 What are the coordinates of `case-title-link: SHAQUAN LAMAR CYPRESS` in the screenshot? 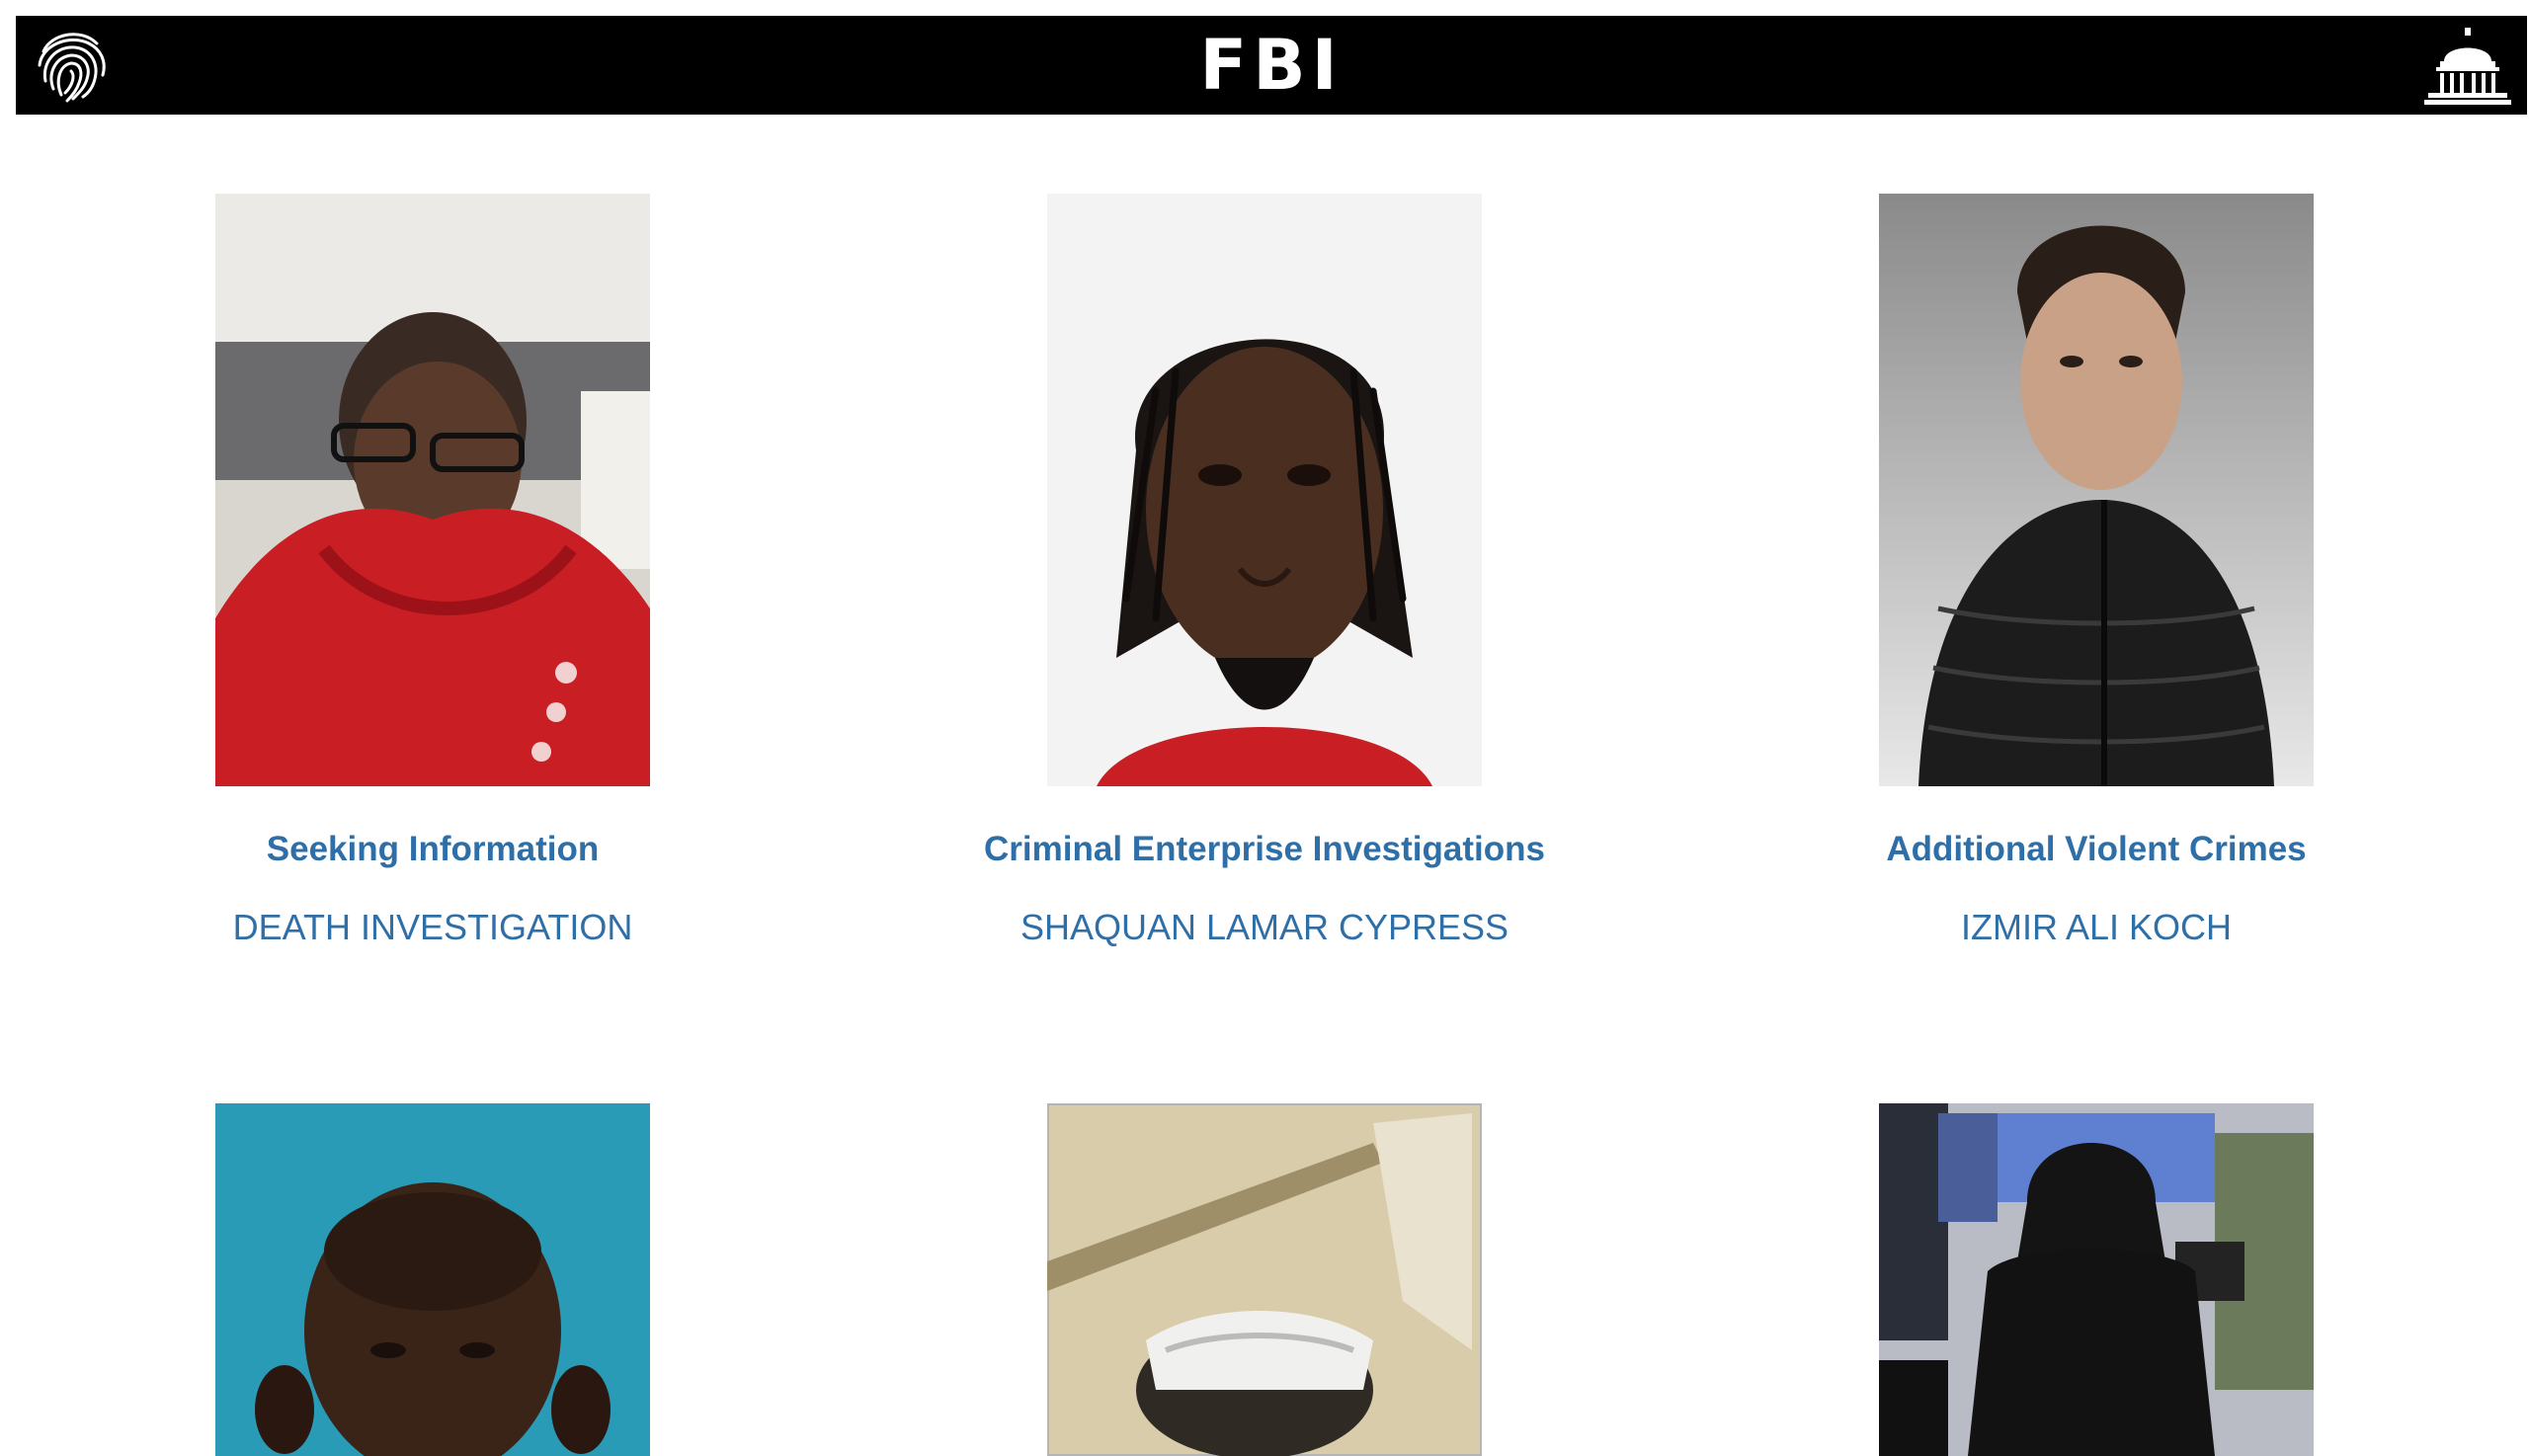 It's located at (1264, 927).